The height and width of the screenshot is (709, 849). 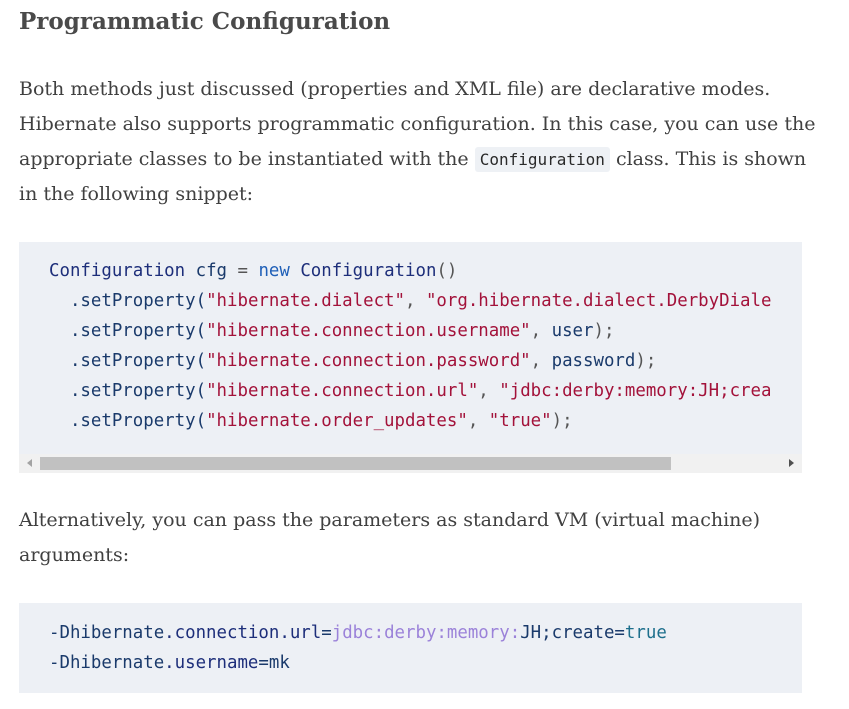 What do you see at coordinates (368, 331) in the screenshot?
I see `code-string: "hibernate.connection.username"` at bounding box center [368, 331].